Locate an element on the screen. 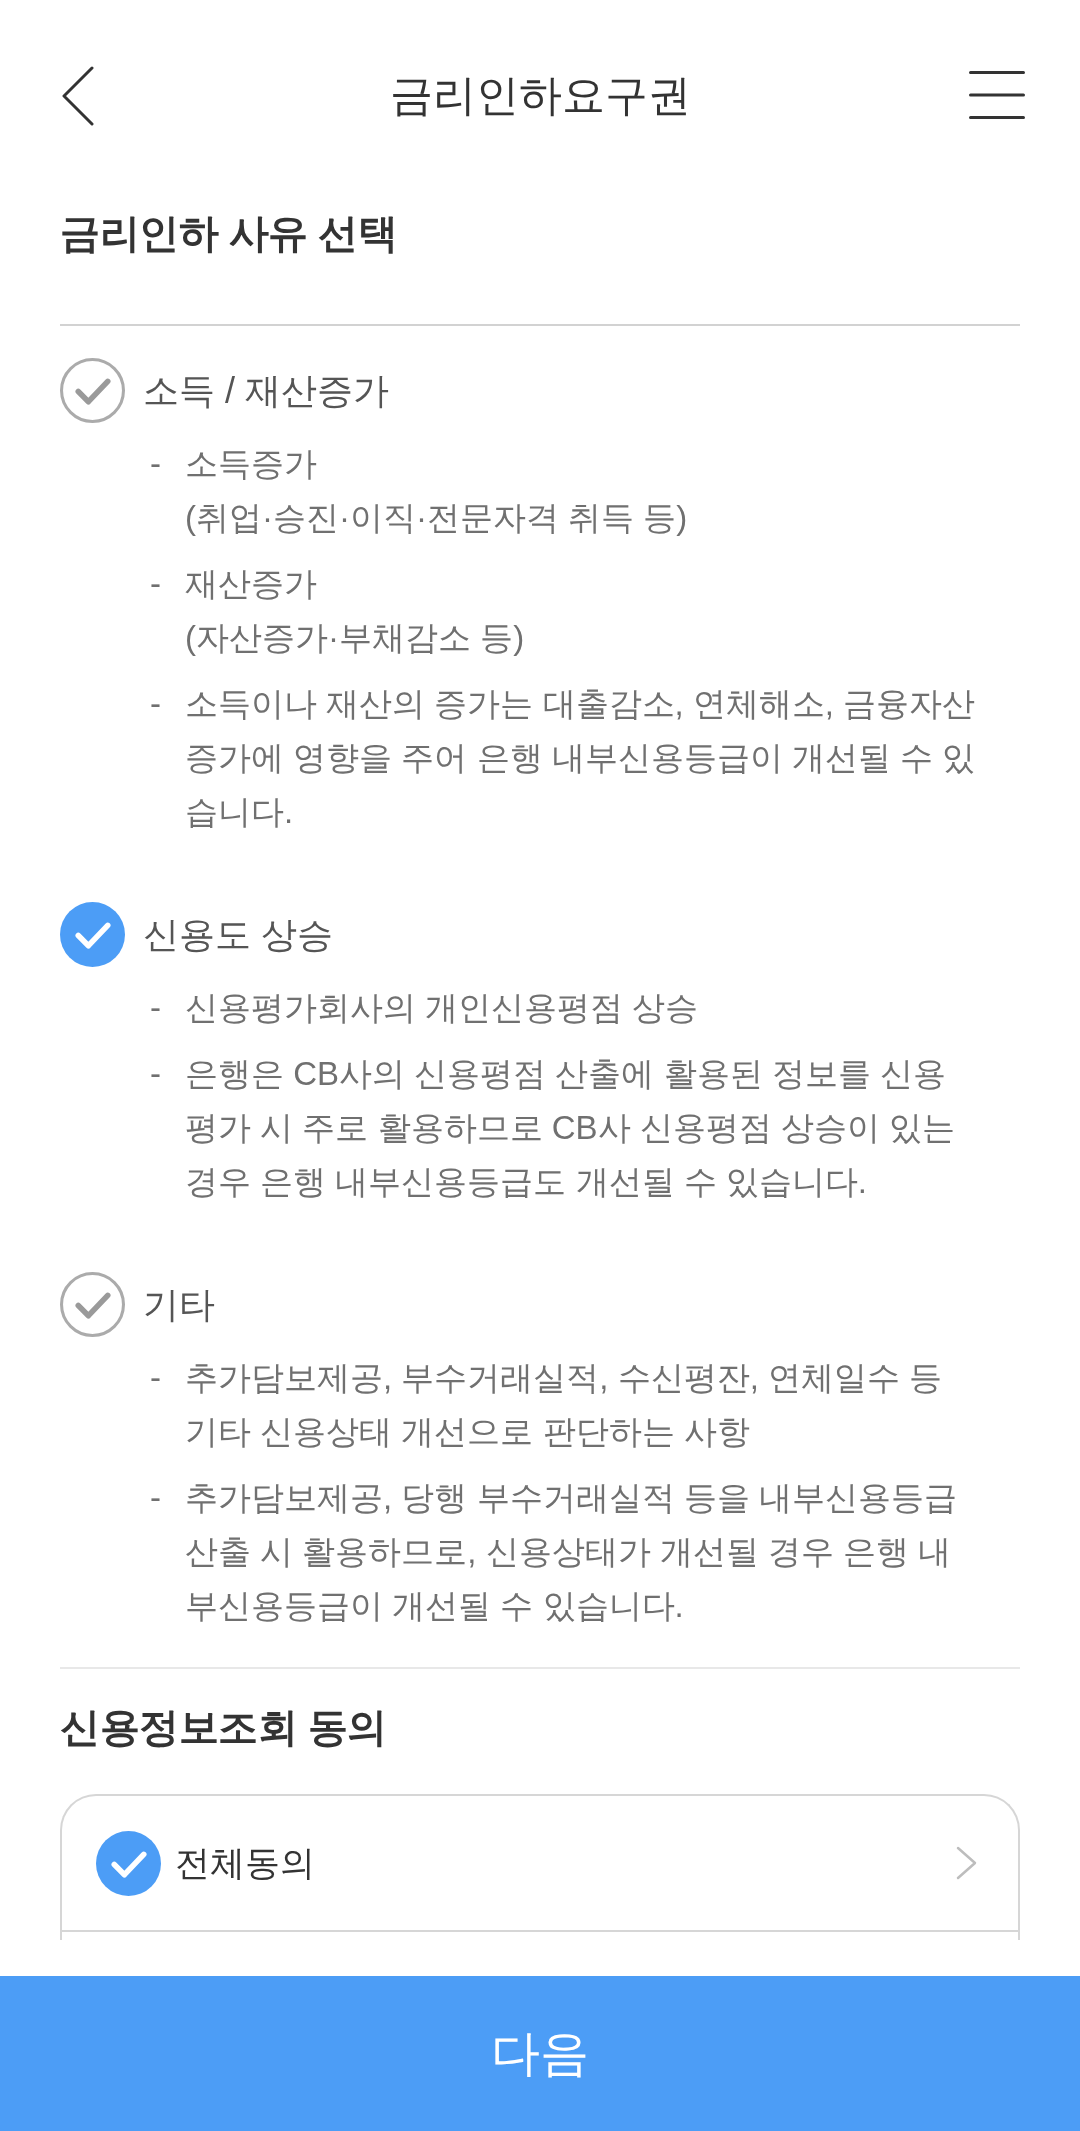  reason-option: 기타 is located at coordinates (137, 1304).